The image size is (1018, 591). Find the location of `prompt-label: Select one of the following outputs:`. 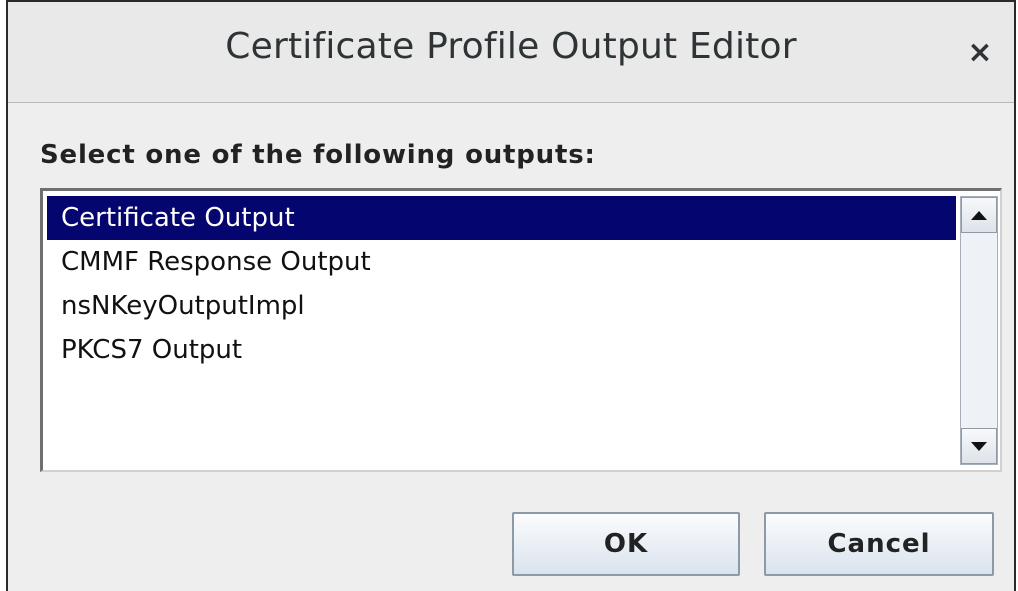

prompt-label: Select one of the following outputs: is located at coordinates (318, 155).